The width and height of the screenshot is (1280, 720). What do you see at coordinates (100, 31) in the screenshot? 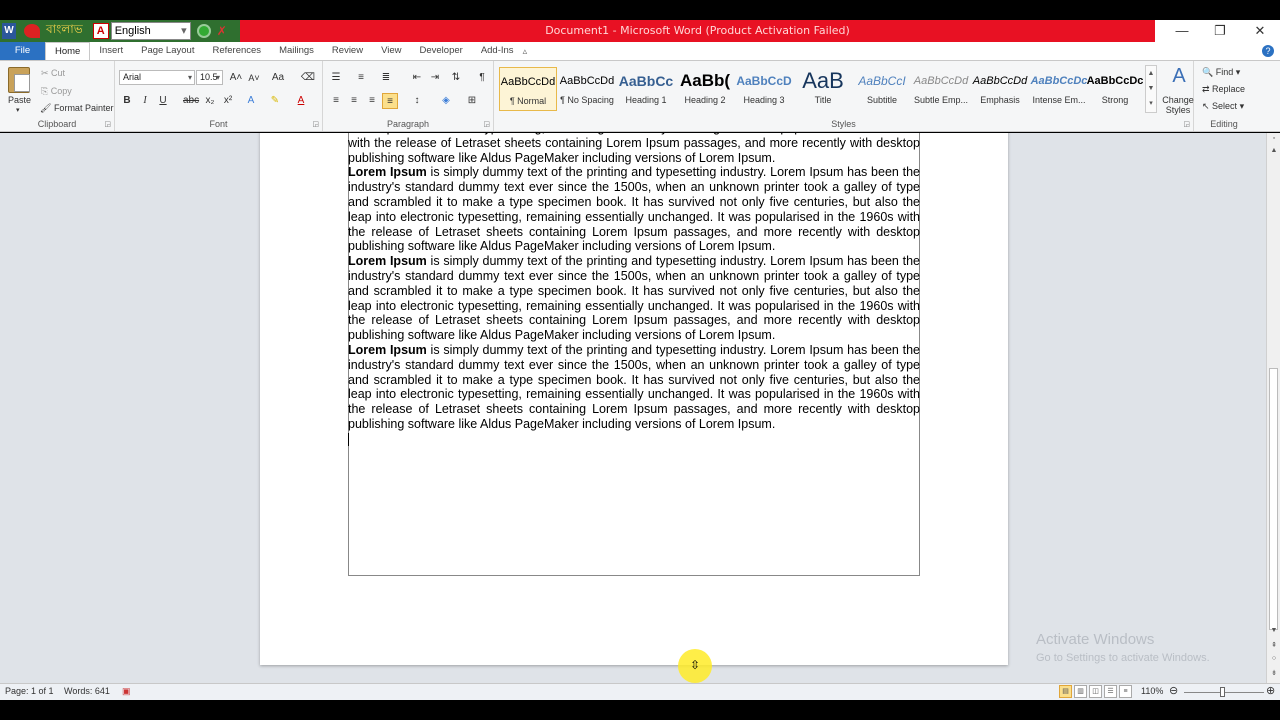
I see `pdf-icon: A` at bounding box center [100, 31].